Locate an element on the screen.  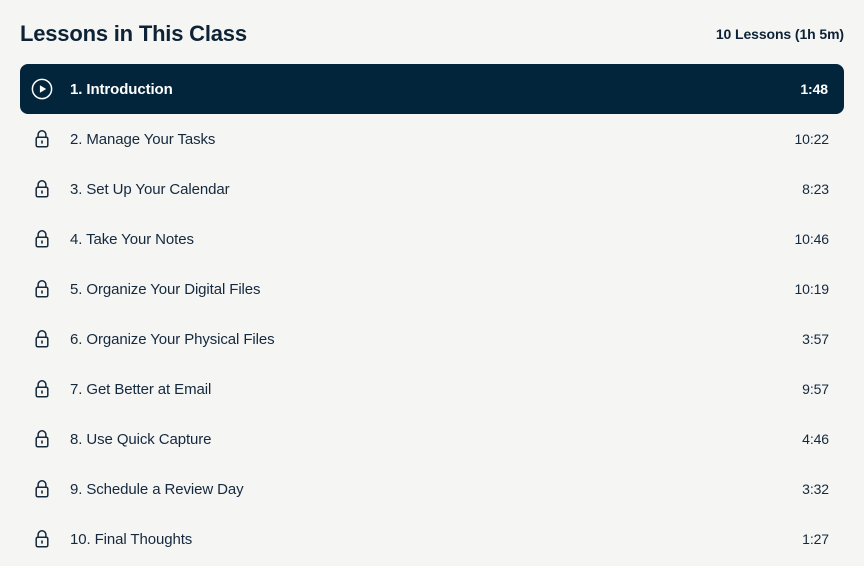
lesson-duration: 3:57 is located at coordinates (815, 339).